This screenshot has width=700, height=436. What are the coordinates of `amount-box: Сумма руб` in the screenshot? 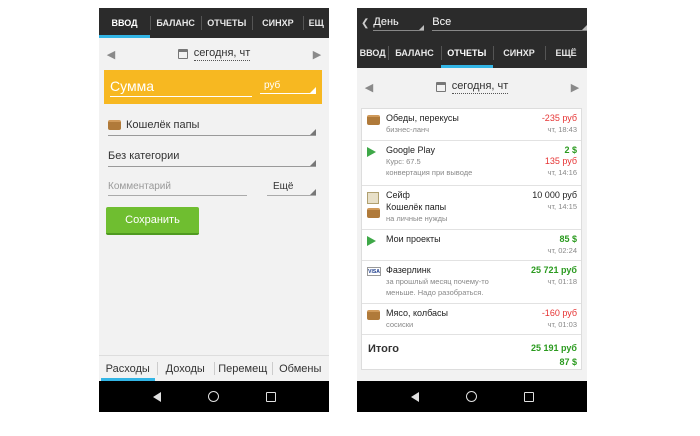 It's located at (213, 87).